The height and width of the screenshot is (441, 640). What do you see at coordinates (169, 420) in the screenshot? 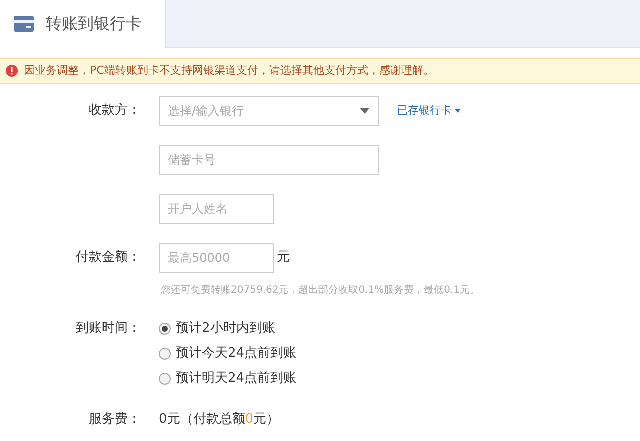
I see `fee-value: 0元` at bounding box center [169, 420].